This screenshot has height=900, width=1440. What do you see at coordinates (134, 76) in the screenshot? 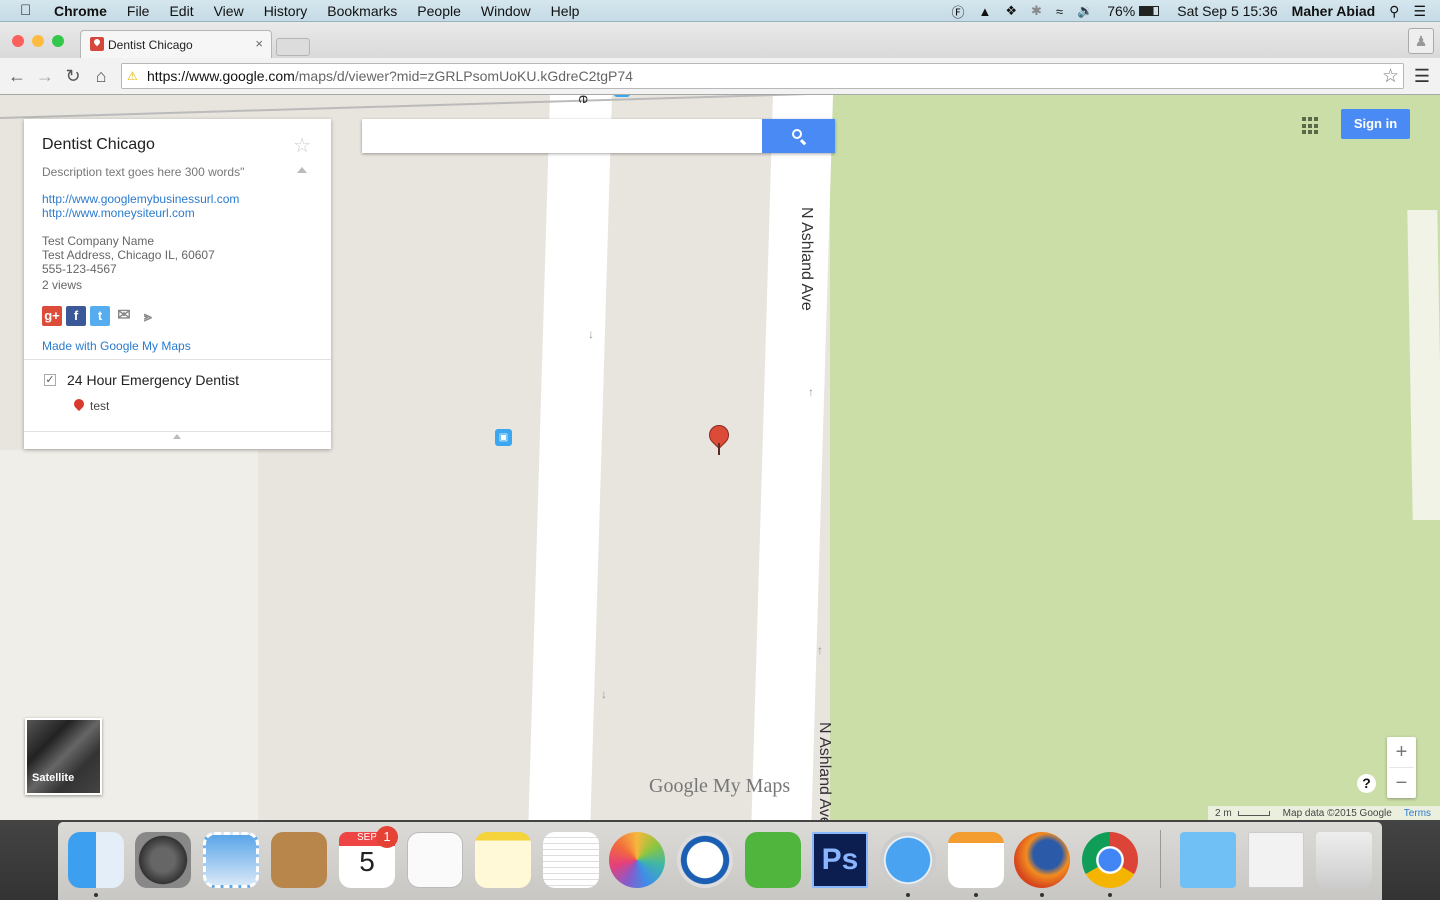
I see `warning-lock-icon: ⚠` at bounding box center [134, 76].